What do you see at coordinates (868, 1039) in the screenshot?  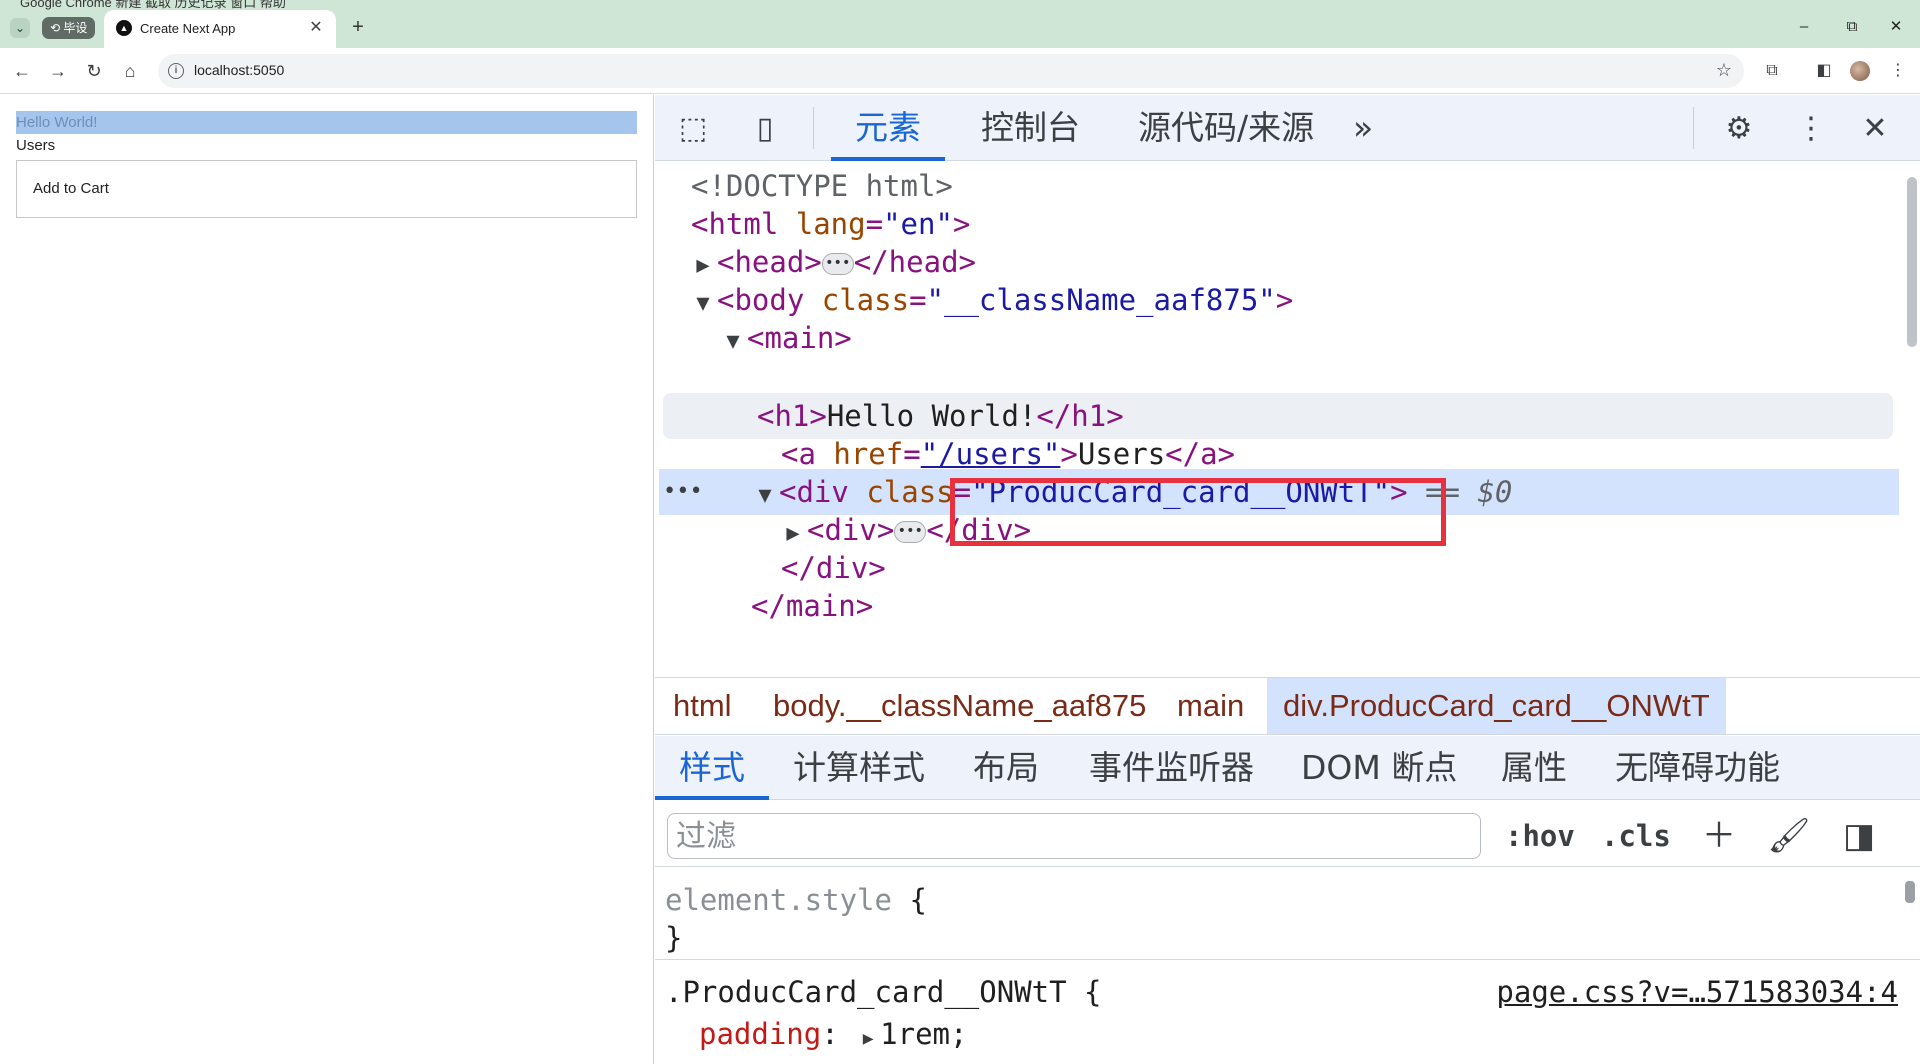 I see `expand-shorthand-triangle-icon: ▶` at bounding box center [868, 1039].